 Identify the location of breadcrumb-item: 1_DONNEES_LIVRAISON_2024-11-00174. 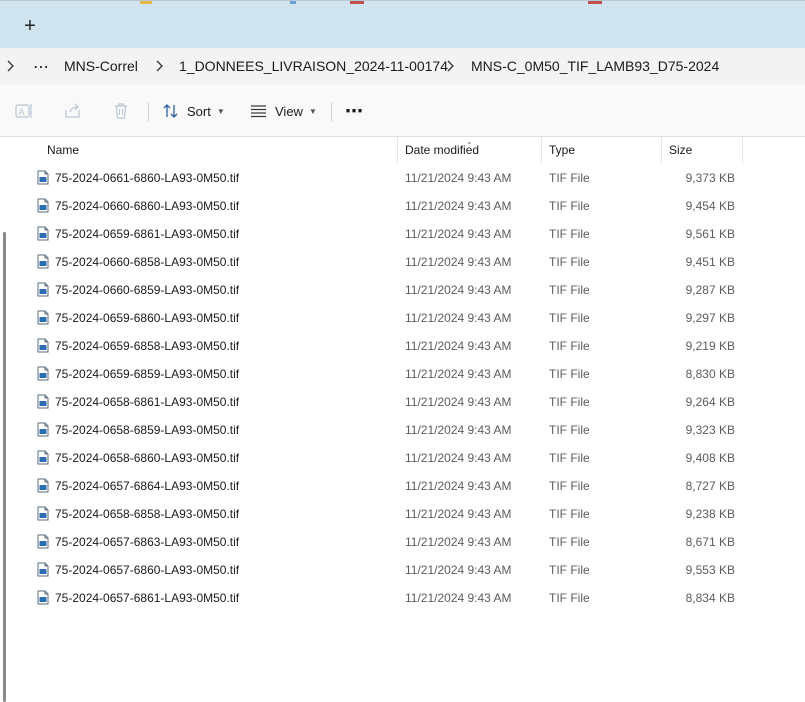
(313, 66).